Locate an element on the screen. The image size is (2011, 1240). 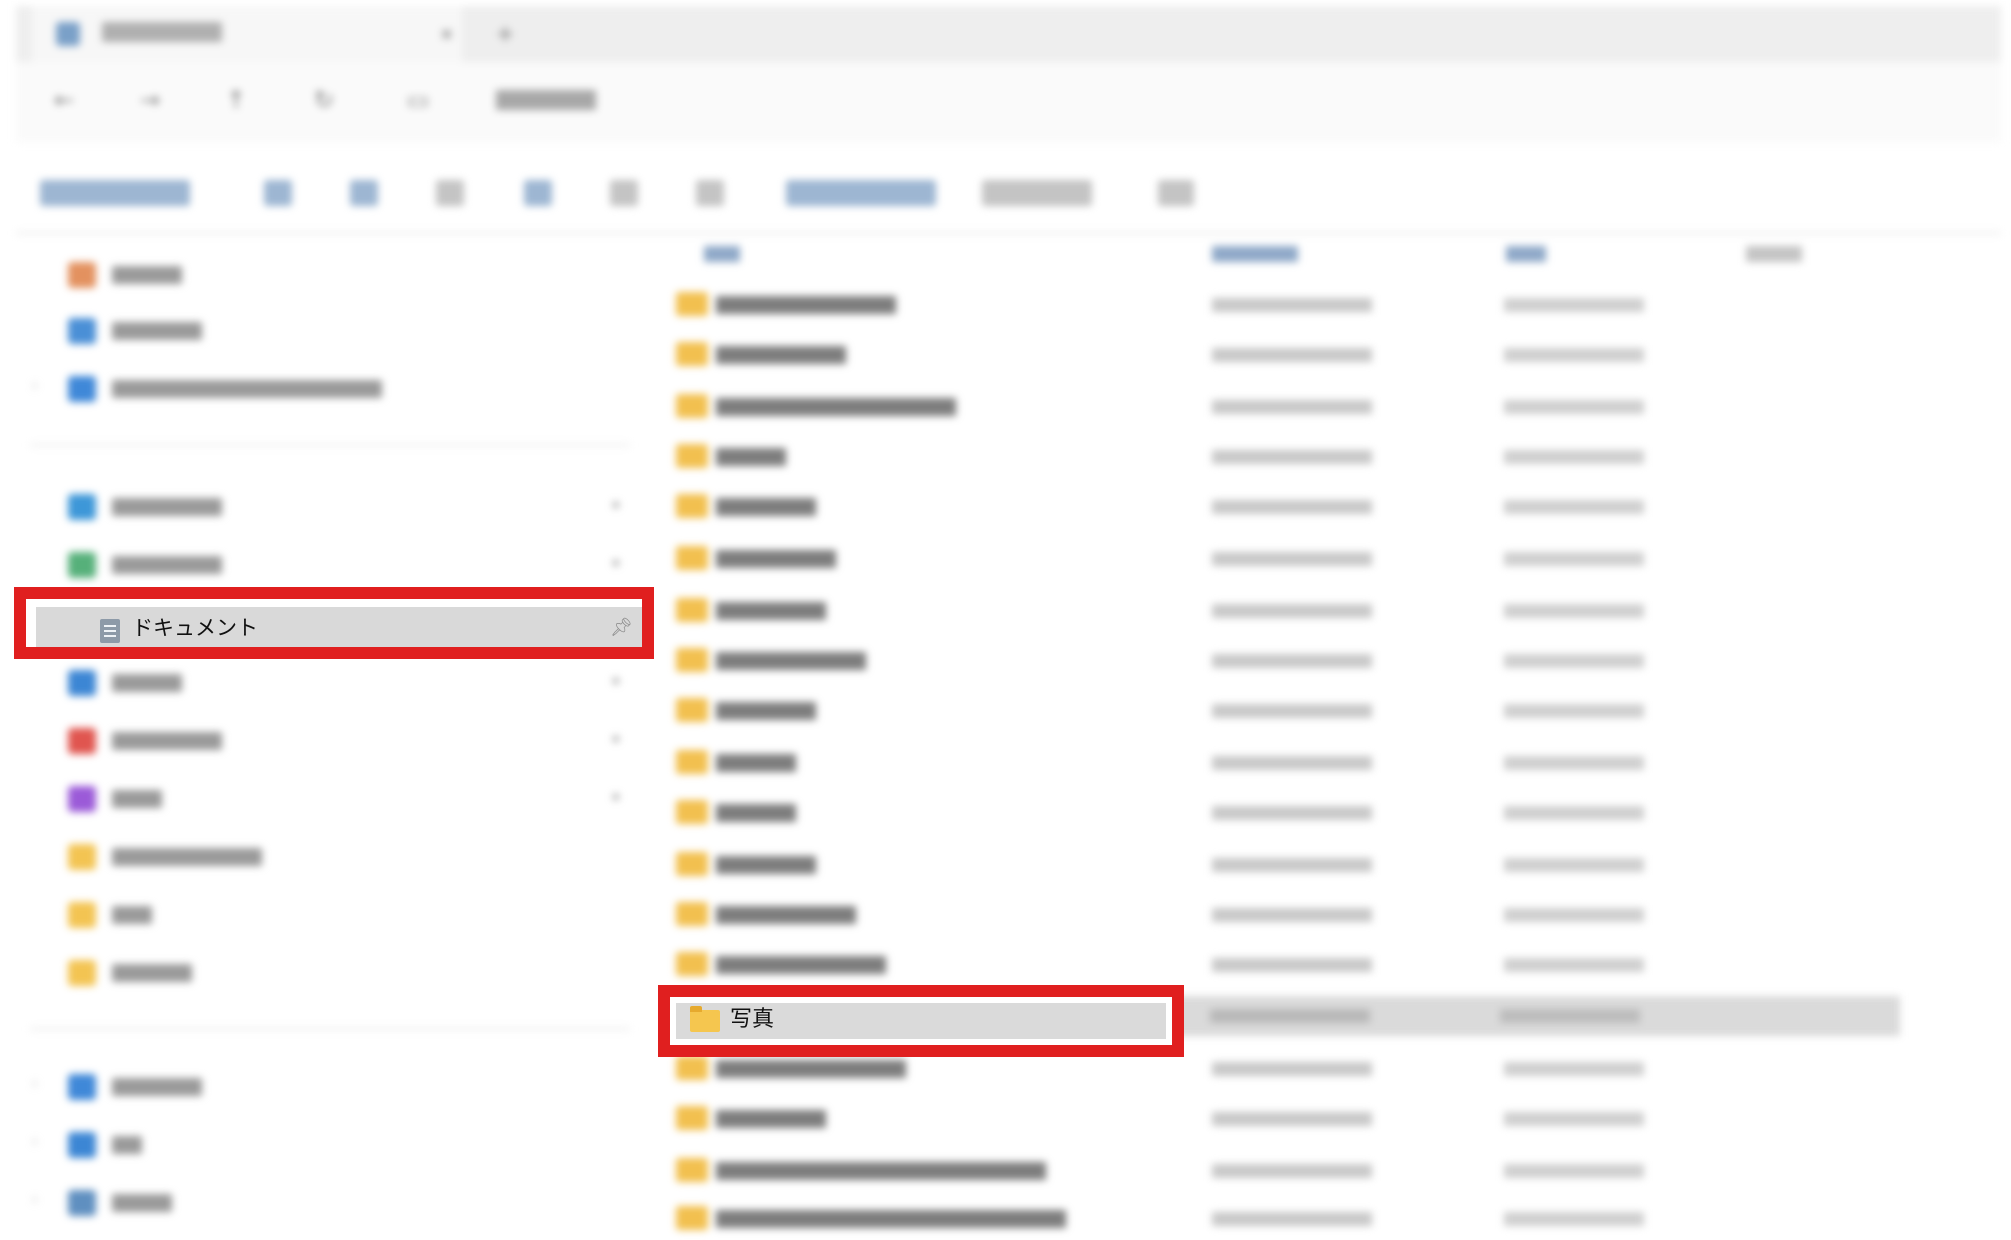
toolbar-divider is located at coordinates (1008, 233).